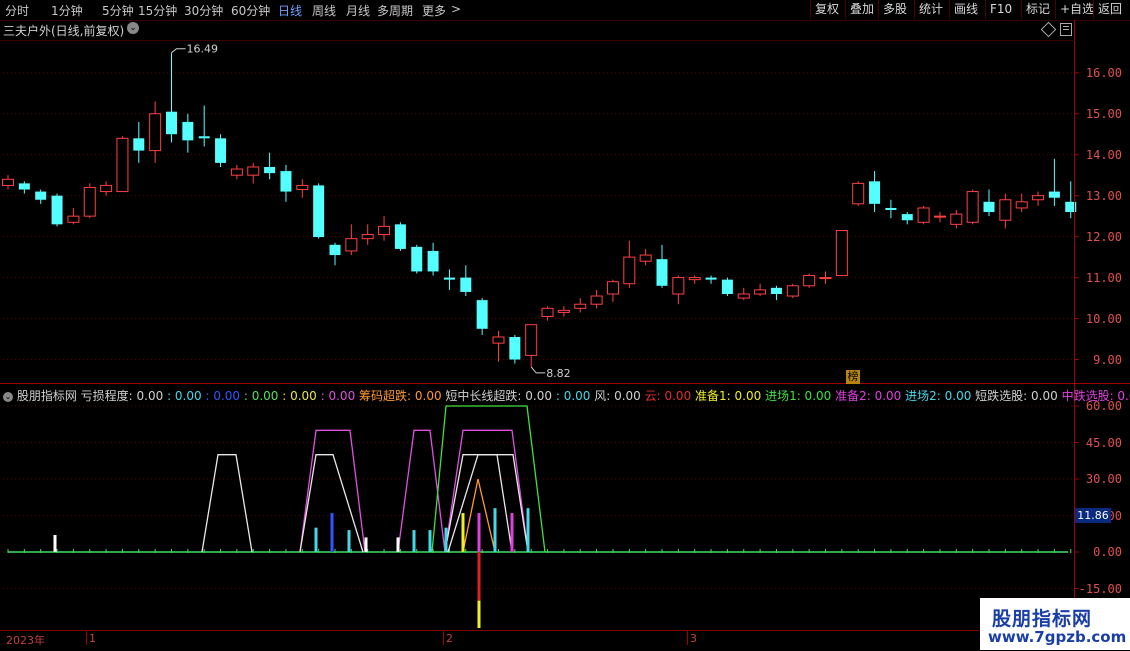  What do you see at coordinates (1066, 29) in the screenshot?
I see `window-icon` at bounding box center [1066, 29].